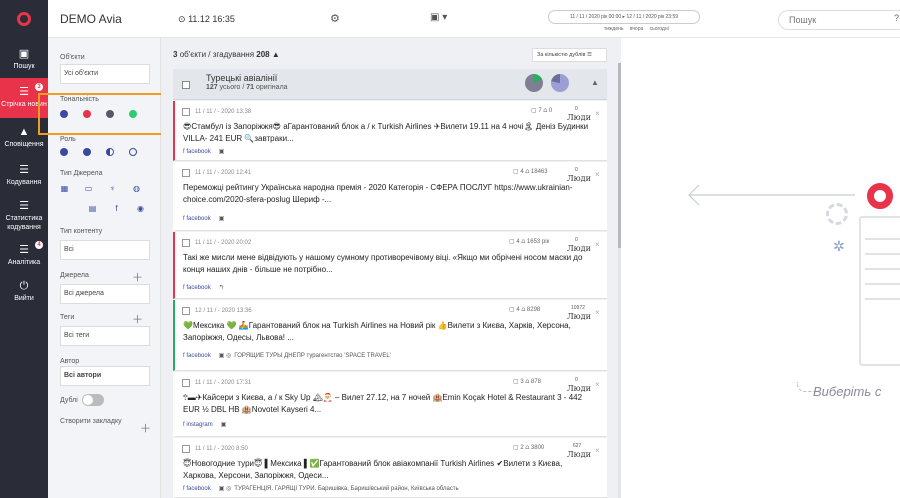 The image size is (900, 498). What do you see at coordinates (24, 19) in the screenshot?
I see `app-logo` at bounding box center [24, 19].